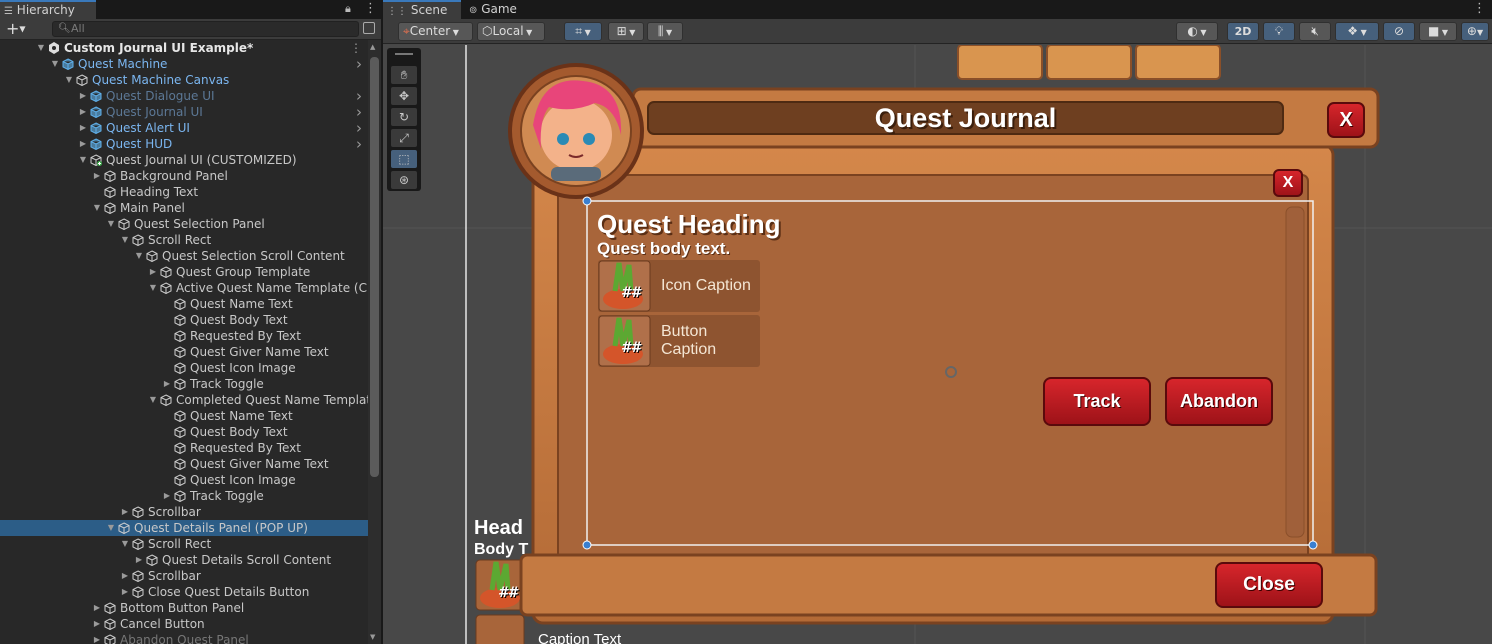 The width and height of the screenshot is (1492, 644). What do you see at coordinates (184, 64) in the screenshot?
I see `hierarchy-row: ▼ Quest Machine ›` at bounding box center [184, 64].